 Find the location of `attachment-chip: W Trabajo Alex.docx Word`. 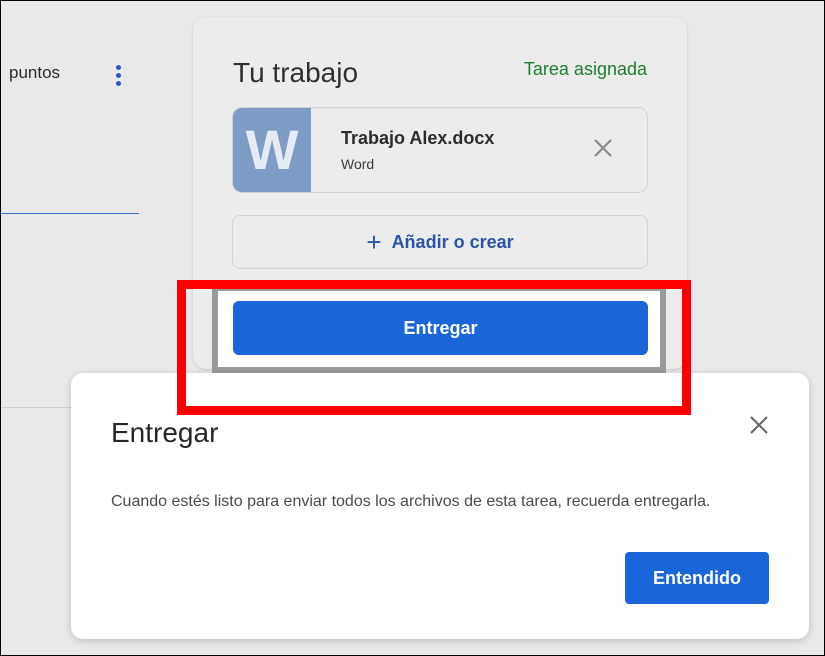

attachment-chip: W Trabajo Alex.docx Word is located at coordinates (440, 150).